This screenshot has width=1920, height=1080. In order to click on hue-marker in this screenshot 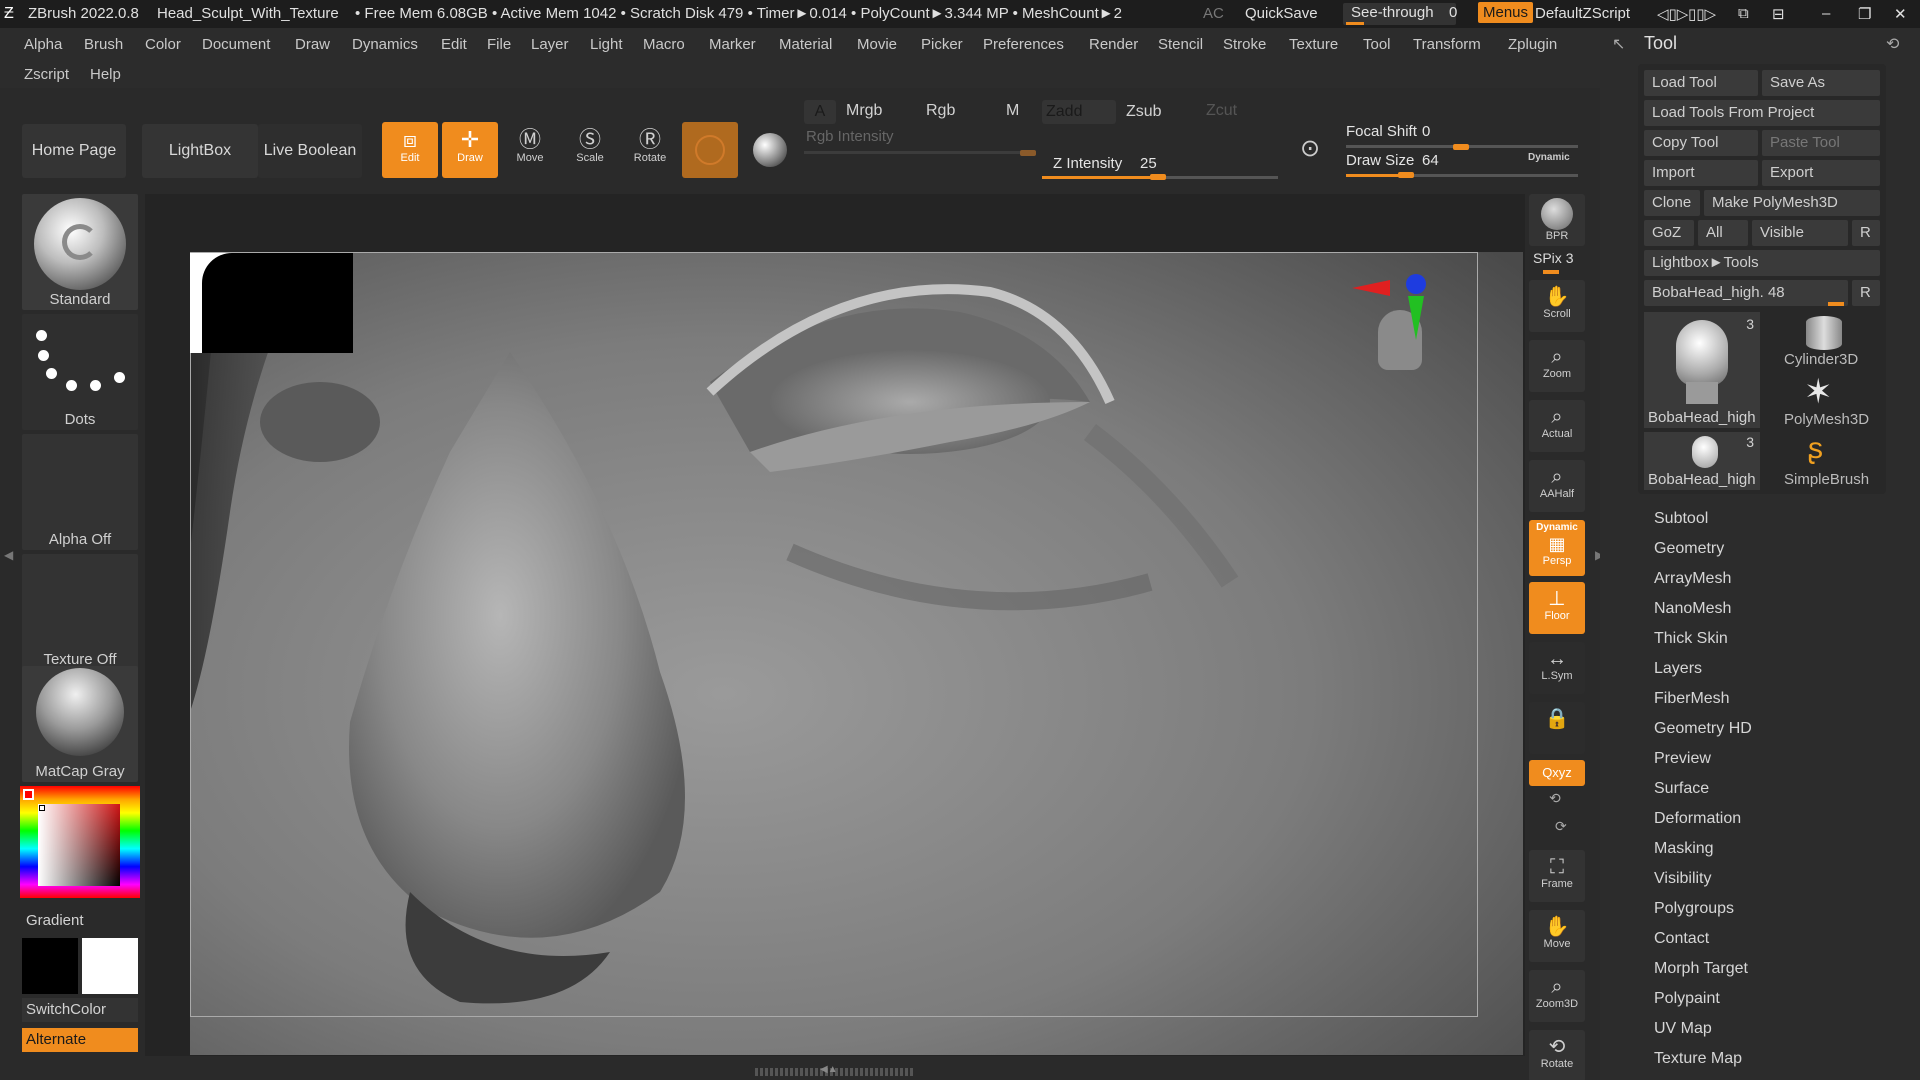, I will do `click(28, 794)`.